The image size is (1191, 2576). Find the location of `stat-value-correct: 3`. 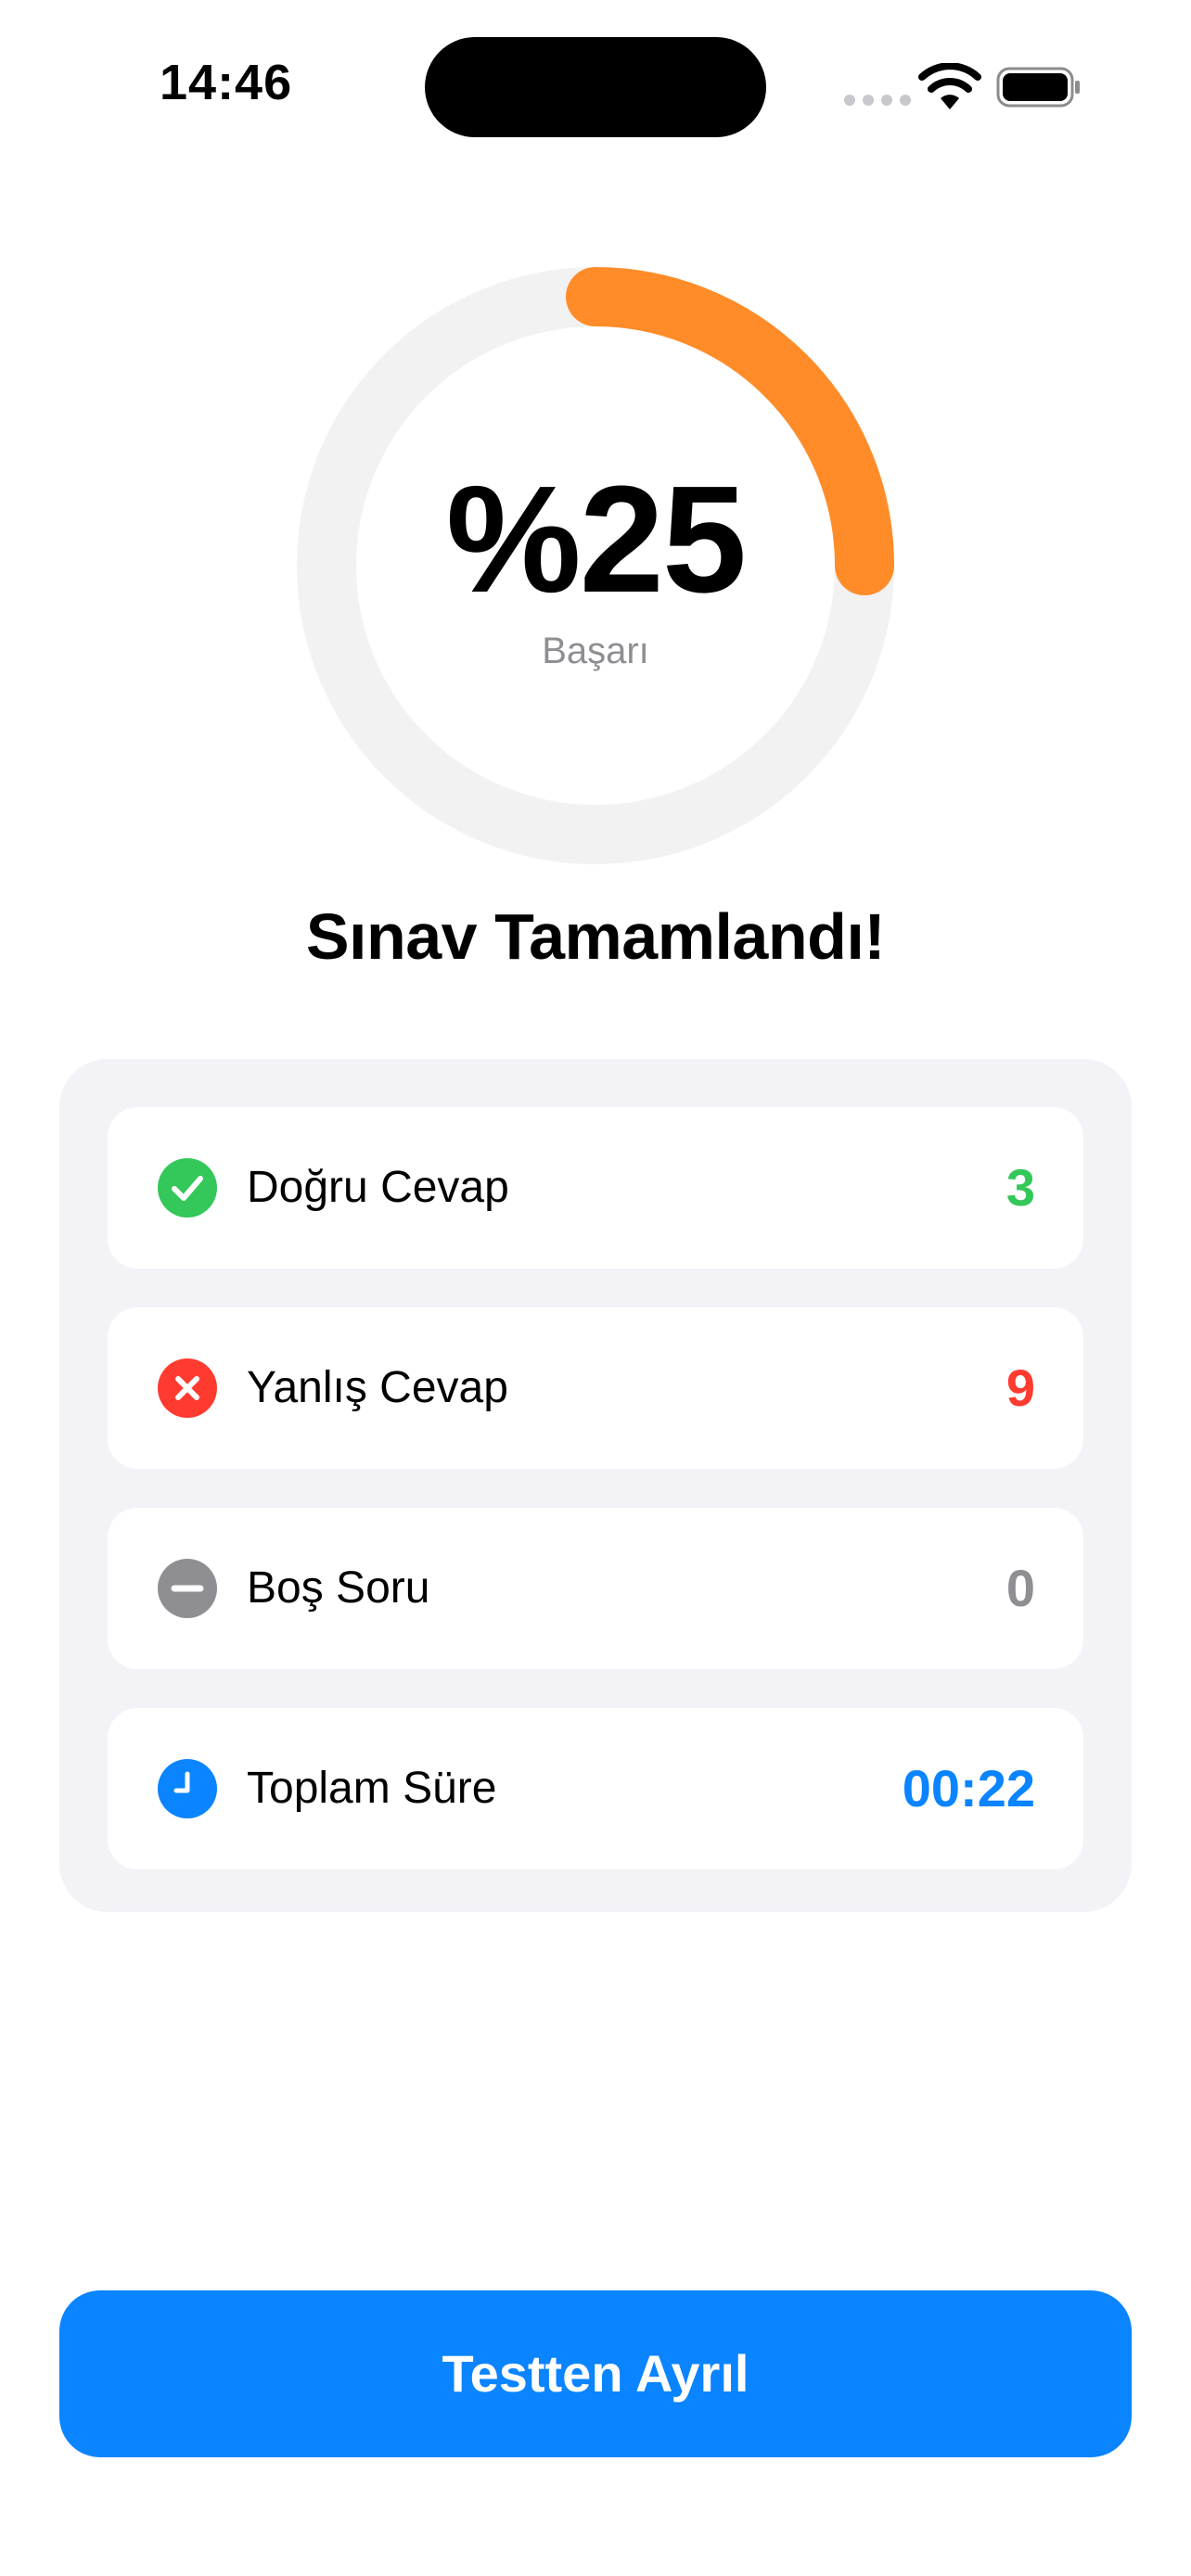

stat-value-correct: 3 is located at coordinates (1020, 1187).